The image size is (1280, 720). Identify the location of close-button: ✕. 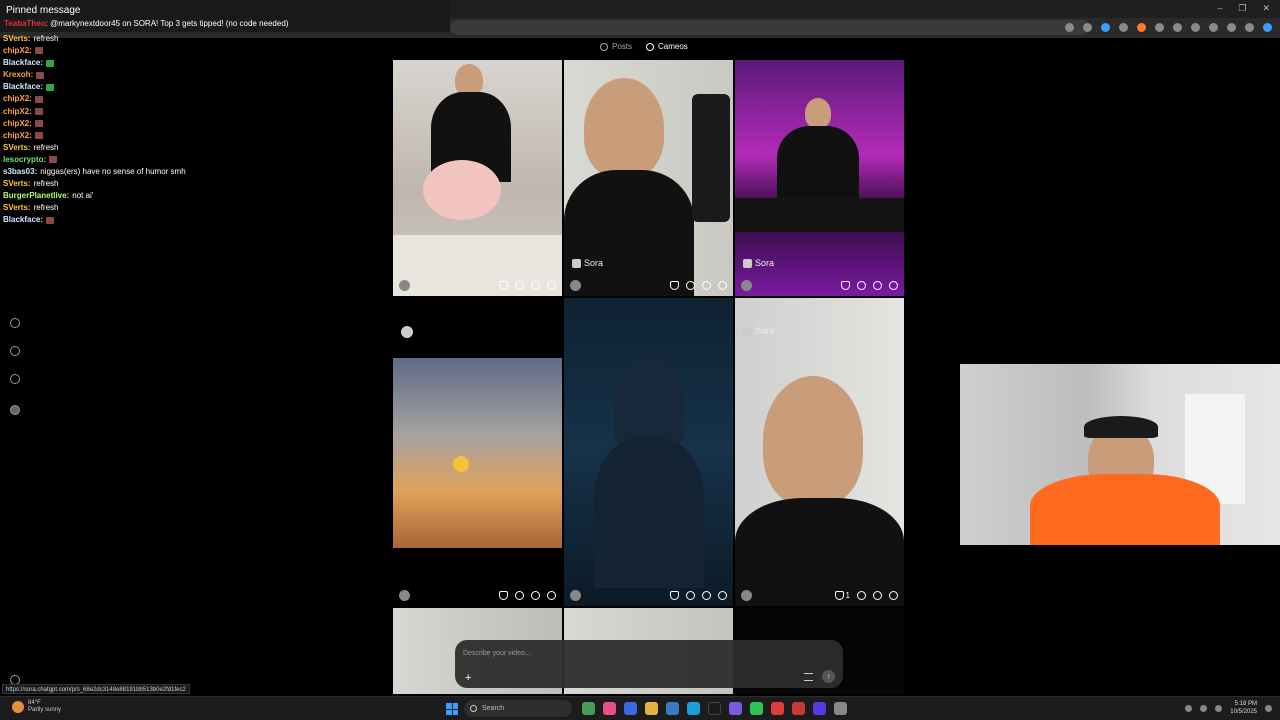
(1266, 8).